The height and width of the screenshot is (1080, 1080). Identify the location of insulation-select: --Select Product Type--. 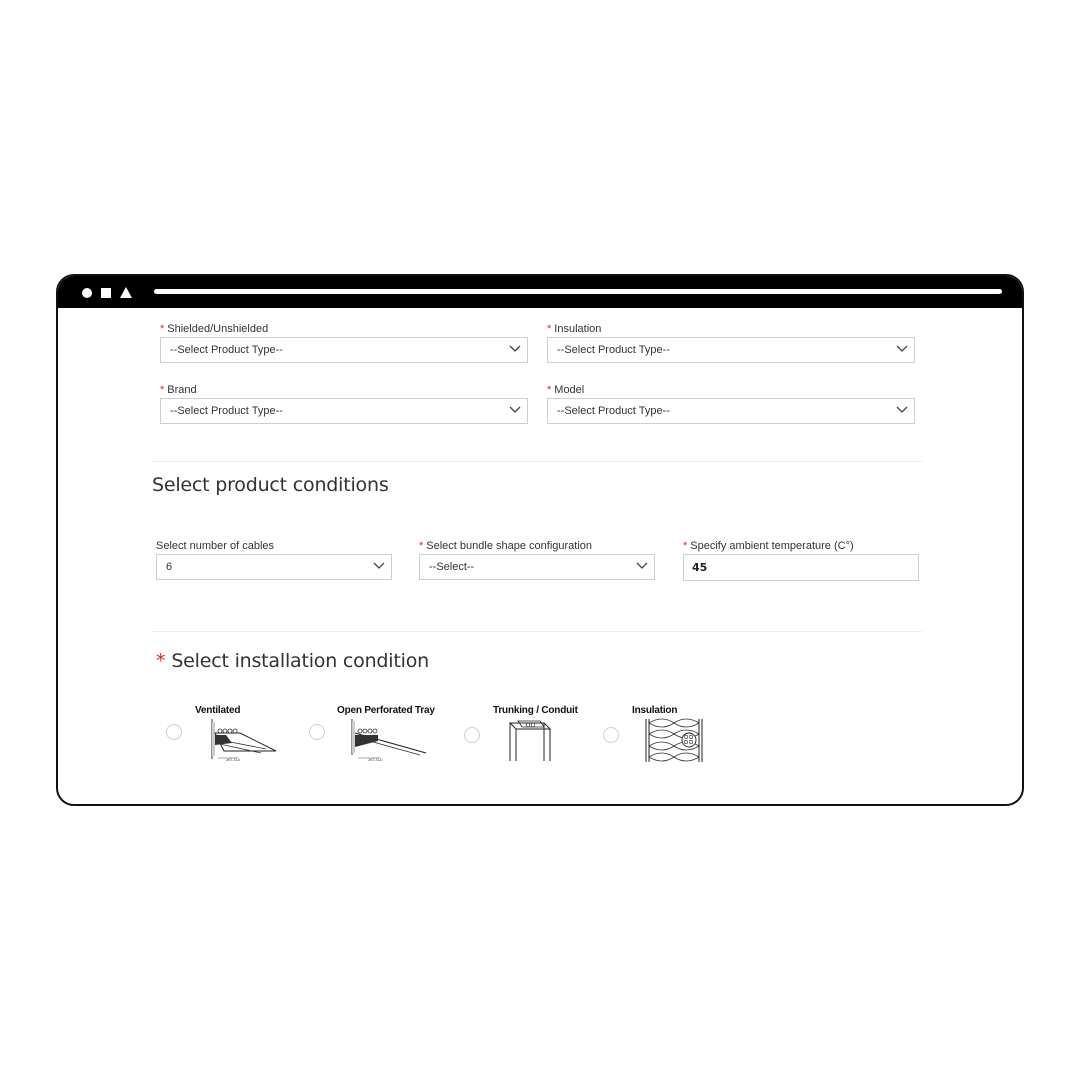
(731, 350).